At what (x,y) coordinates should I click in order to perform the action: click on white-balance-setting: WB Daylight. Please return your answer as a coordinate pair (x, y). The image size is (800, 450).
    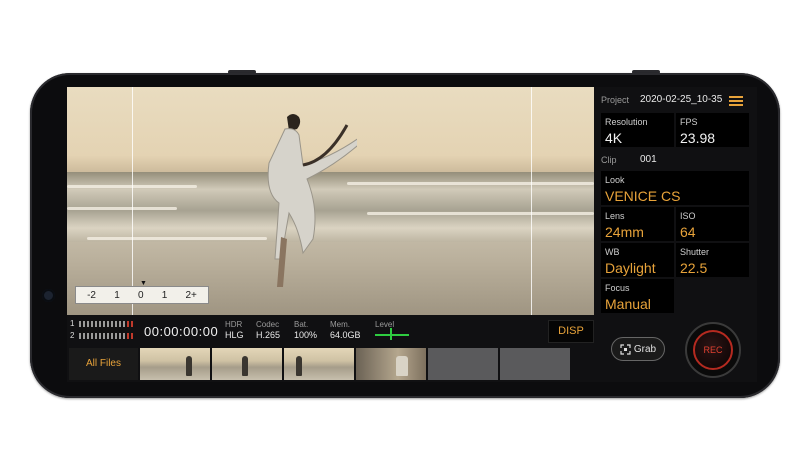
    Looking at the image, I should click on (637, 260).